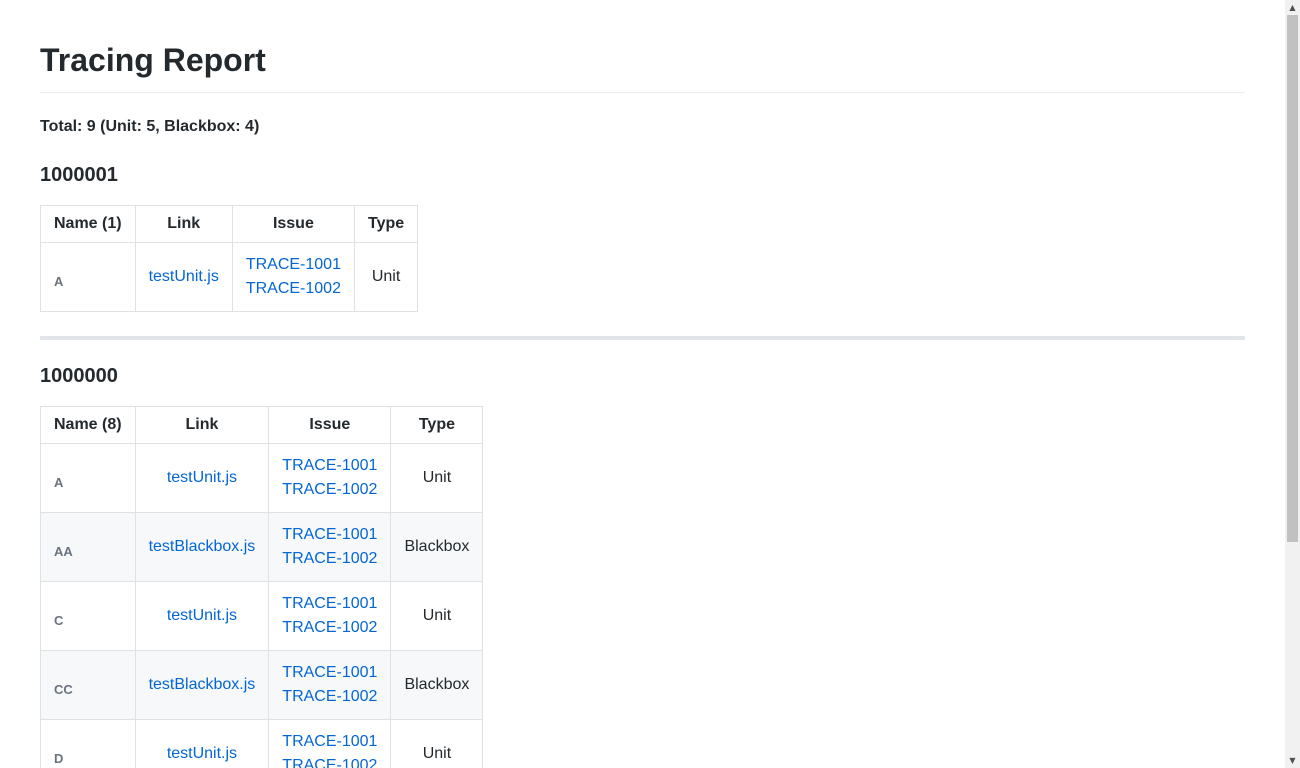  Describe the element at coordinates (642, 338) in the screenshot. I see `section-divider` at that location.